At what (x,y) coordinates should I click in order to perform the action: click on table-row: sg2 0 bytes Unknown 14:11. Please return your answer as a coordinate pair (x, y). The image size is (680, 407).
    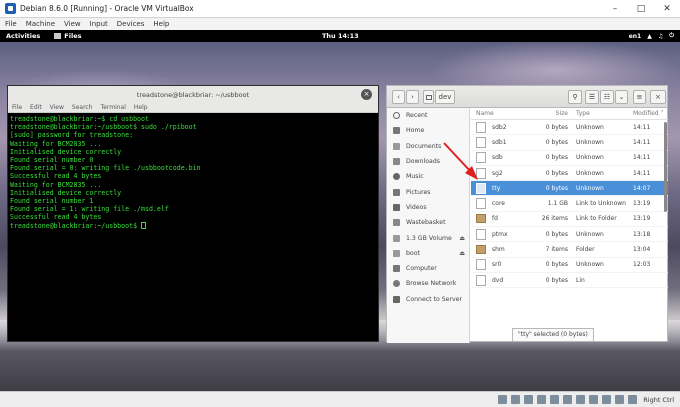
    Looking at the image, I should click on (569, 174).